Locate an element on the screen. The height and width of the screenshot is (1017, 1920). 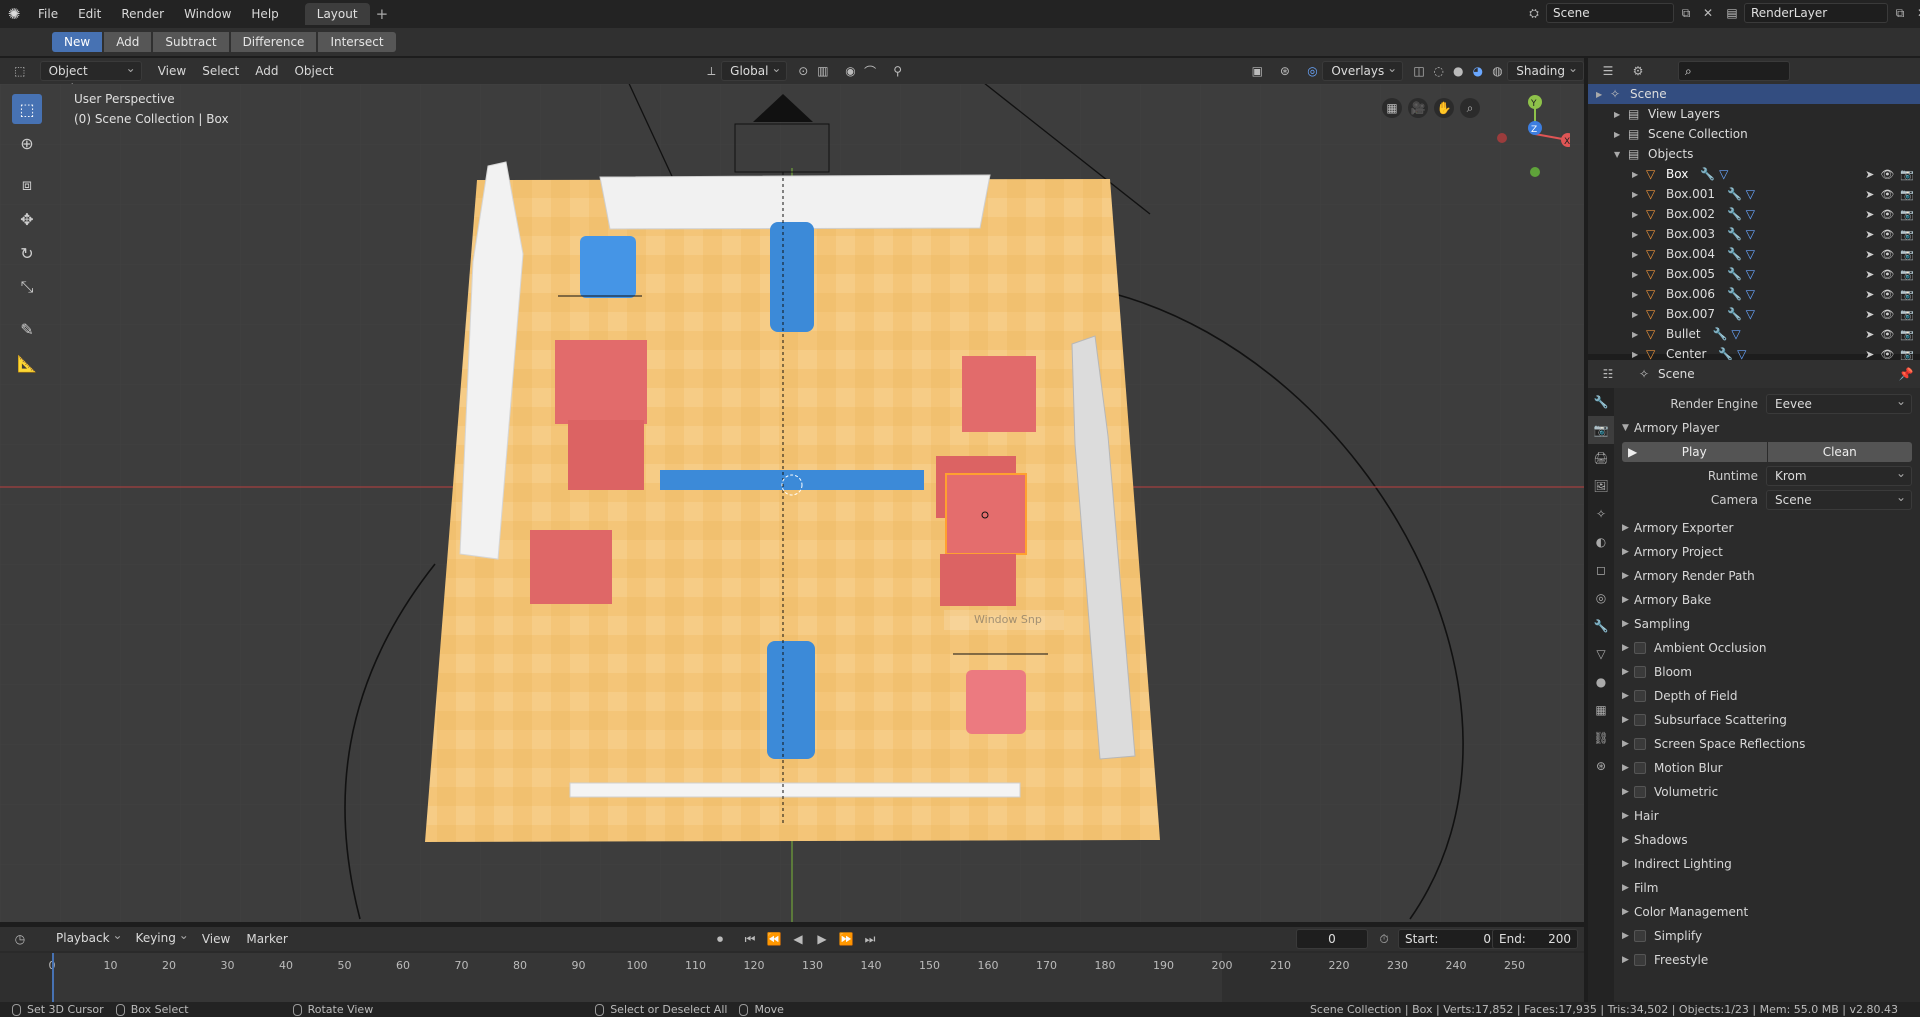
material-tab-icon: ● is located at coordinates (1601, 682).